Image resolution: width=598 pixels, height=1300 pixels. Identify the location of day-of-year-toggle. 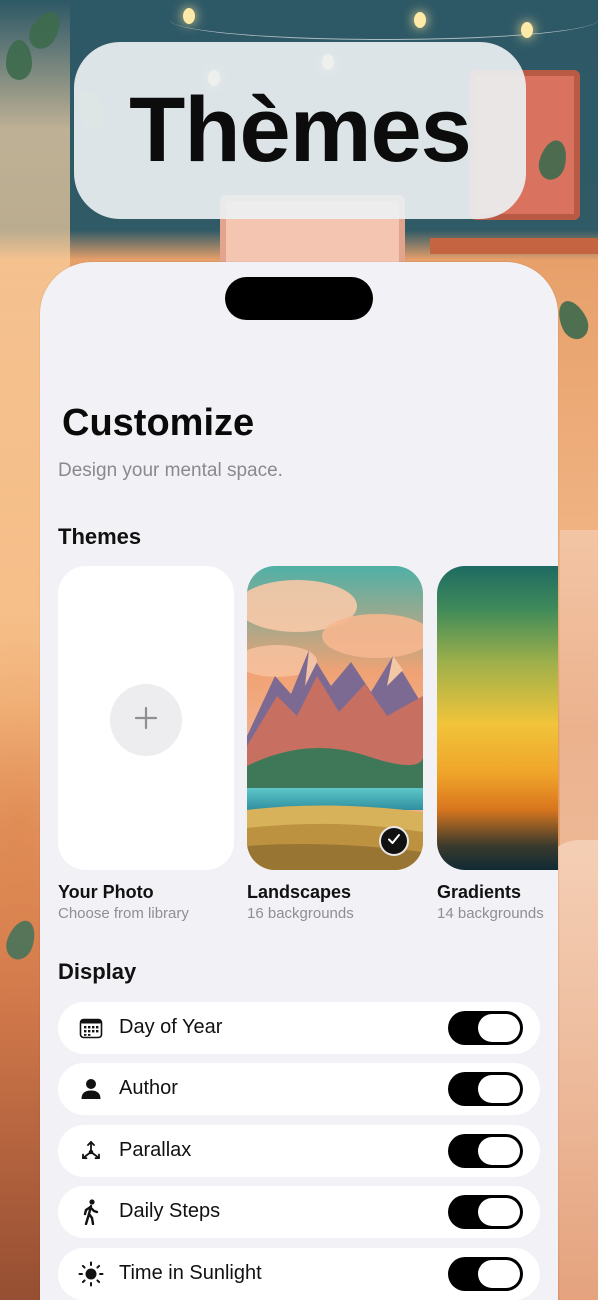
(485, 1028).